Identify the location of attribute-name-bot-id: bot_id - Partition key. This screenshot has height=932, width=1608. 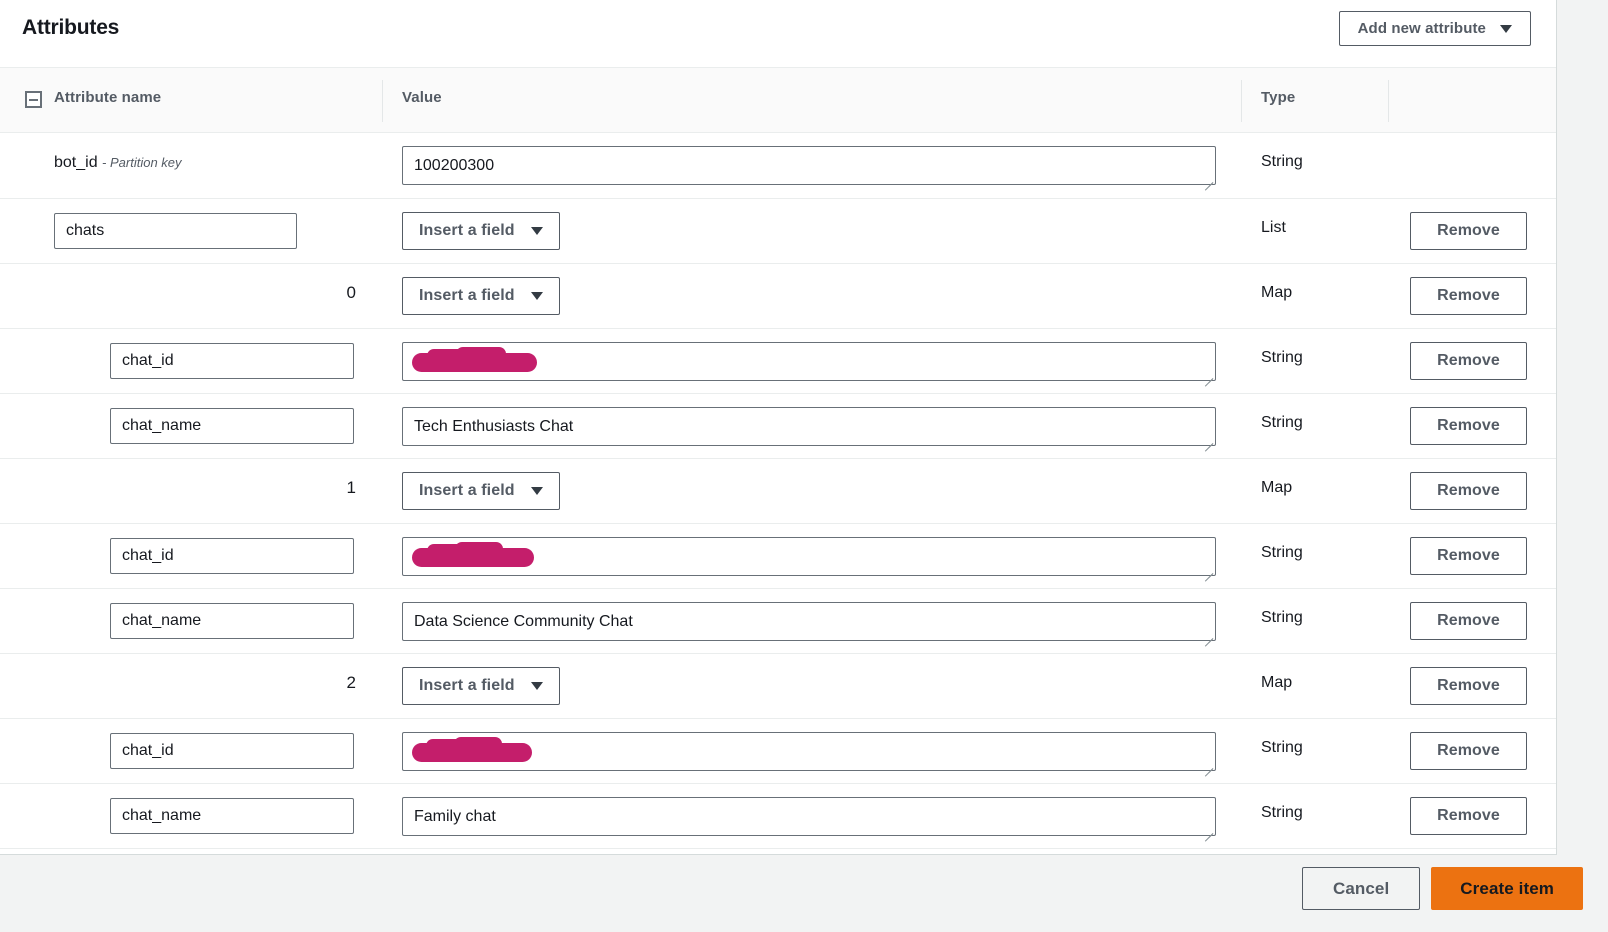
(118, 163).